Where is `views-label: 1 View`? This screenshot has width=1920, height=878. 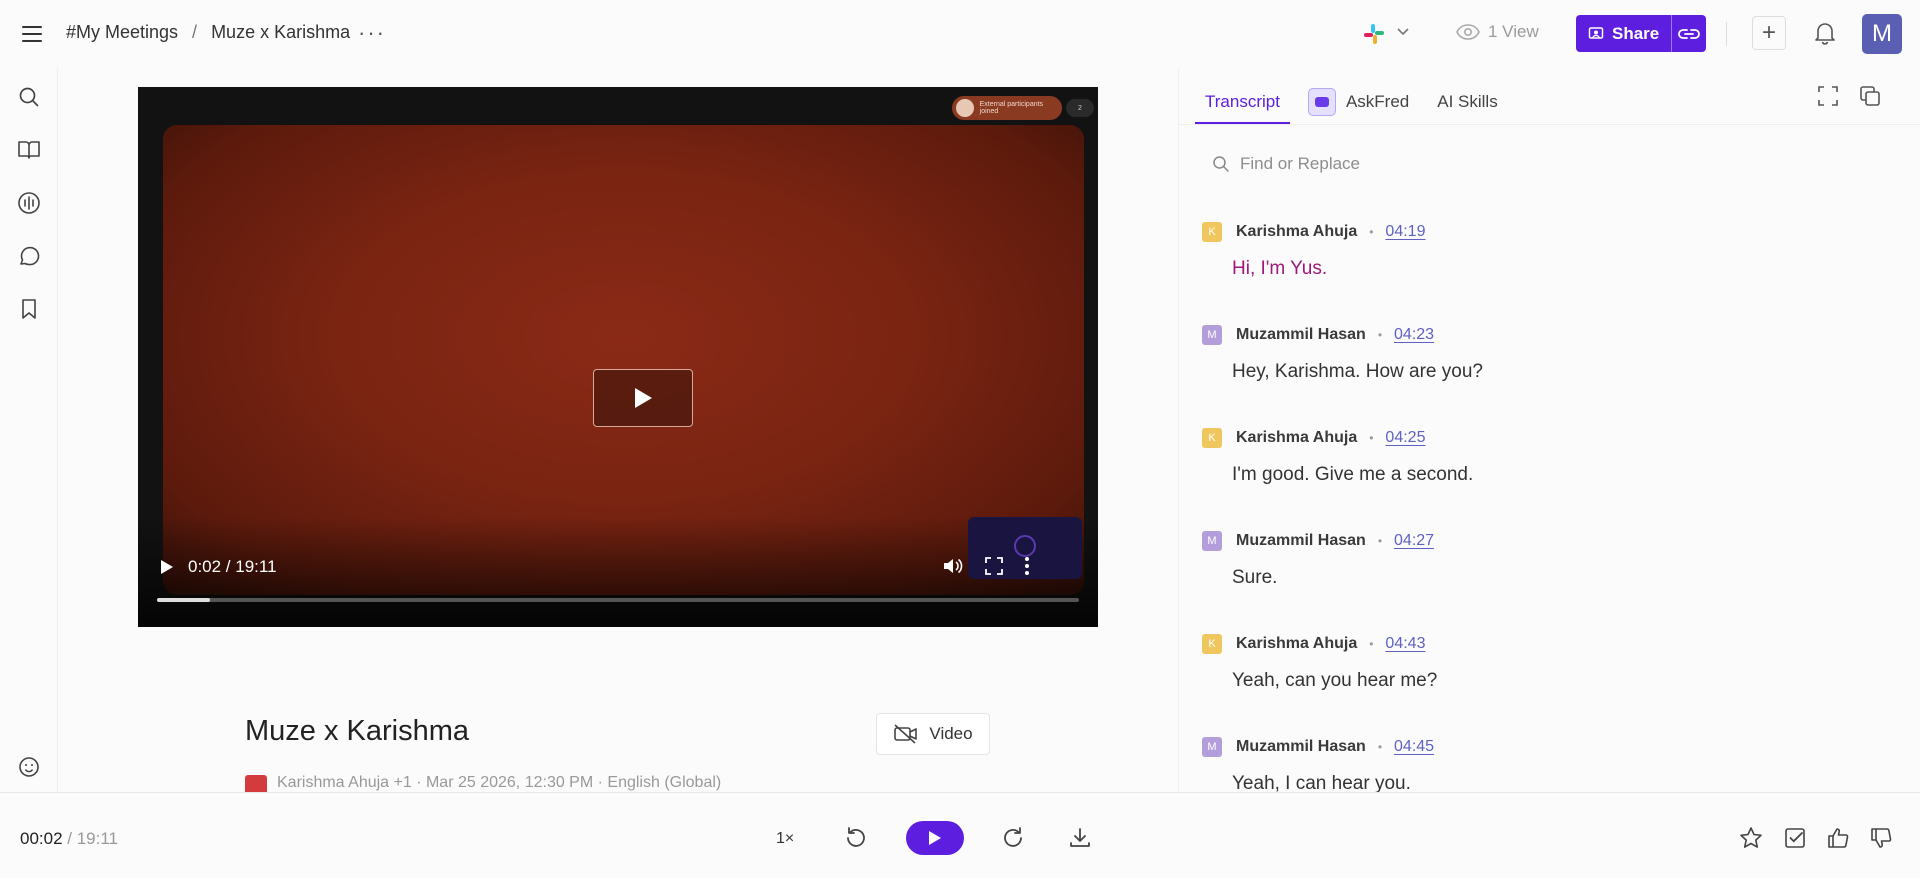
views-label: 1 View is located at coordinates (1513, 31).